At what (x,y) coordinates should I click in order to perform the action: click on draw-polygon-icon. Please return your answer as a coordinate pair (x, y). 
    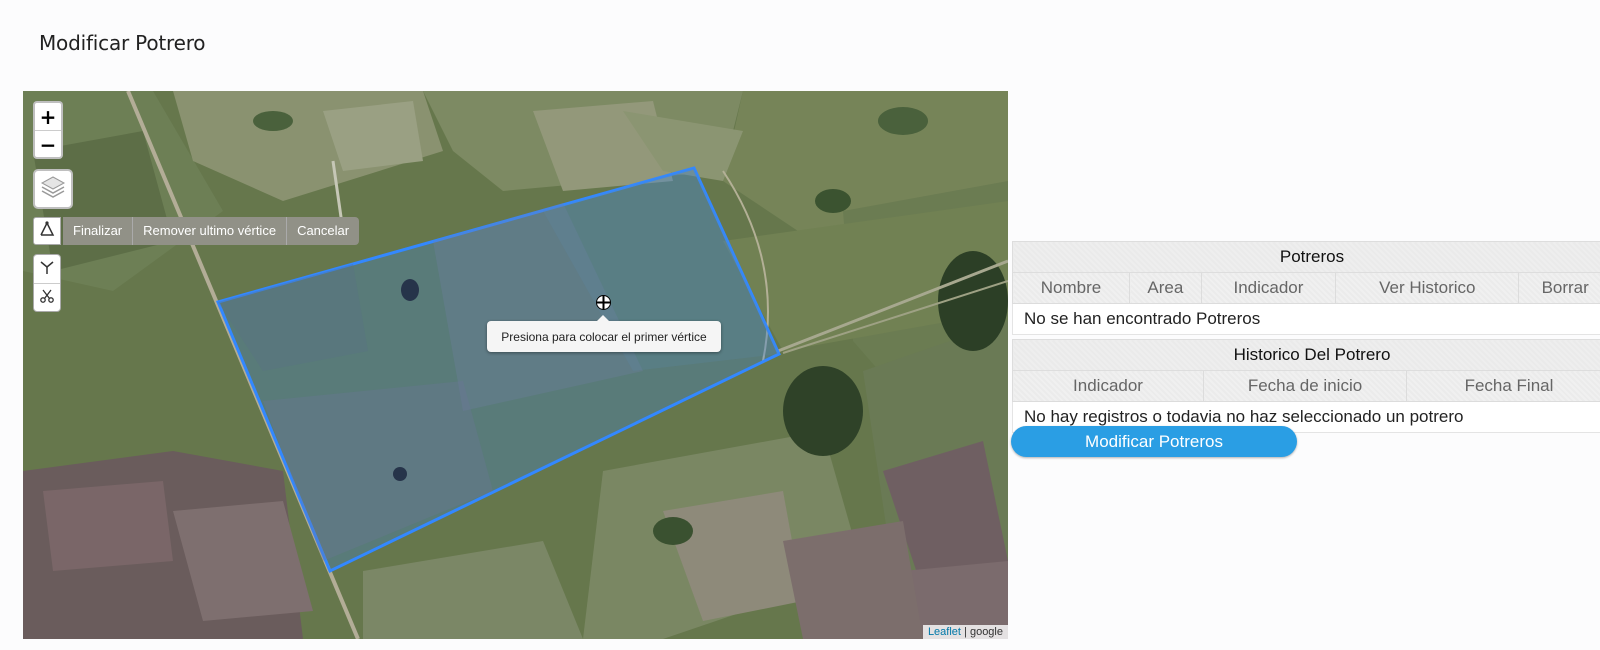
    Looking at the image, I should click on (47, 231).